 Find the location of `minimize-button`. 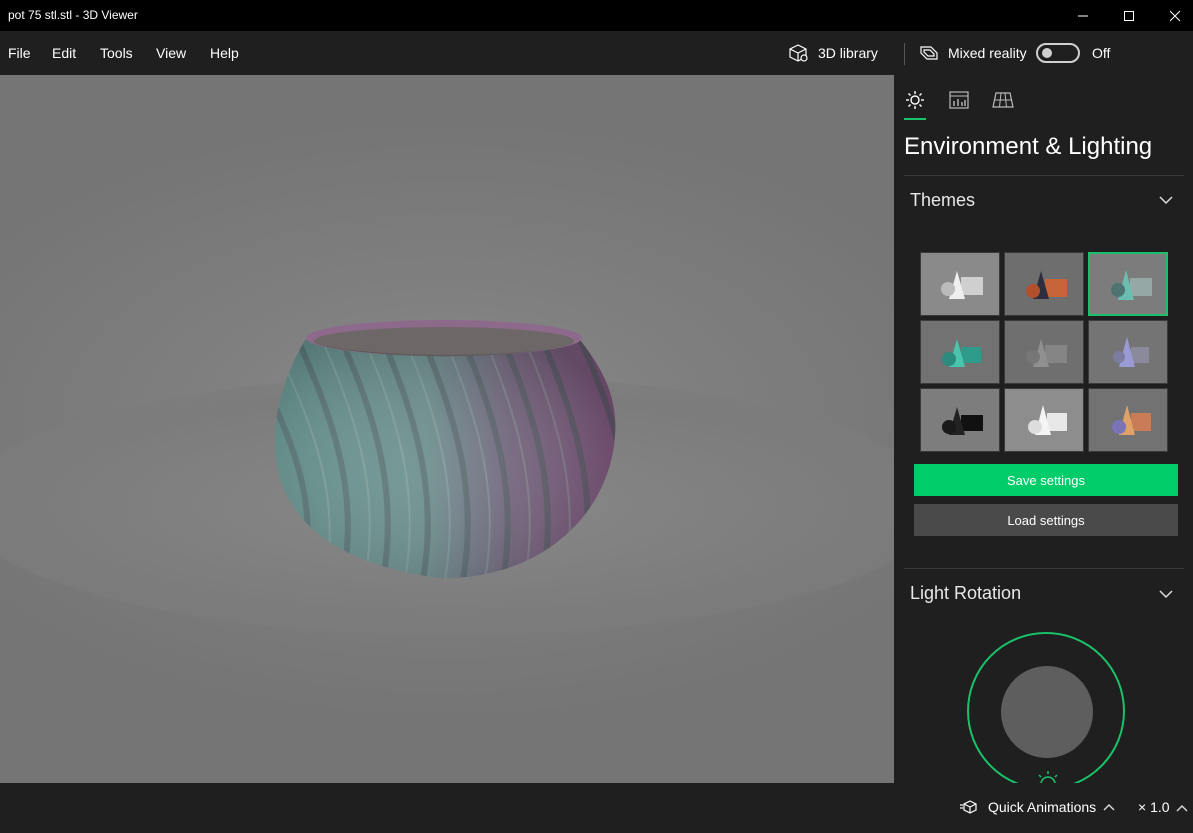

minimize-button is located at coordinates (1083, 15).